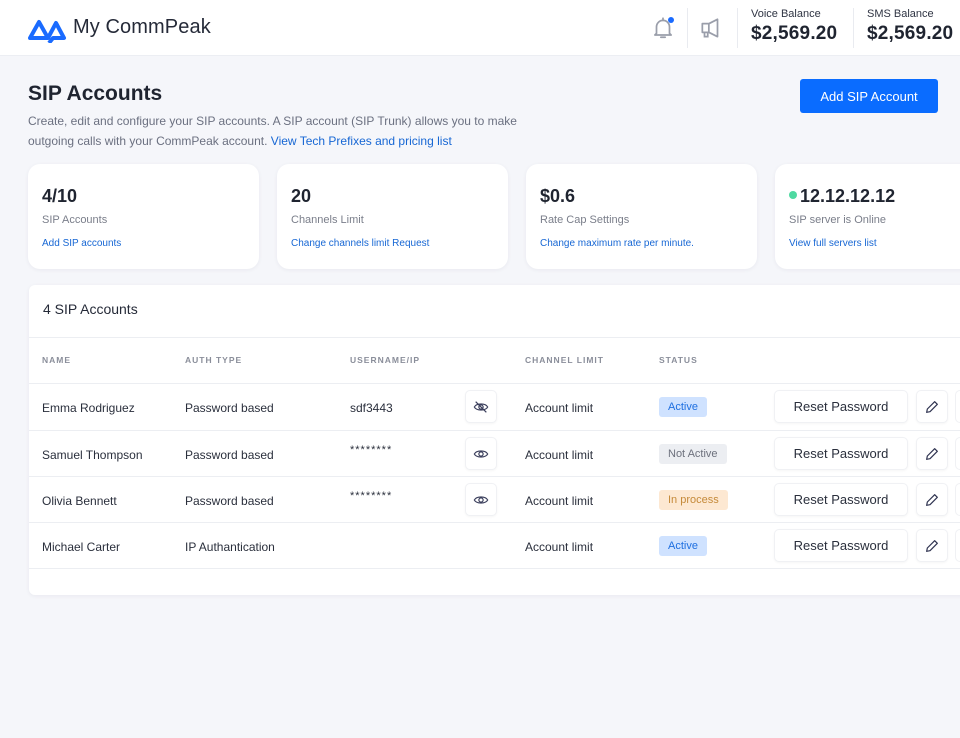  Describe the element at coordinates (230, 547) in the screenshot. I see `auth-type: IP Authantication` at that location.